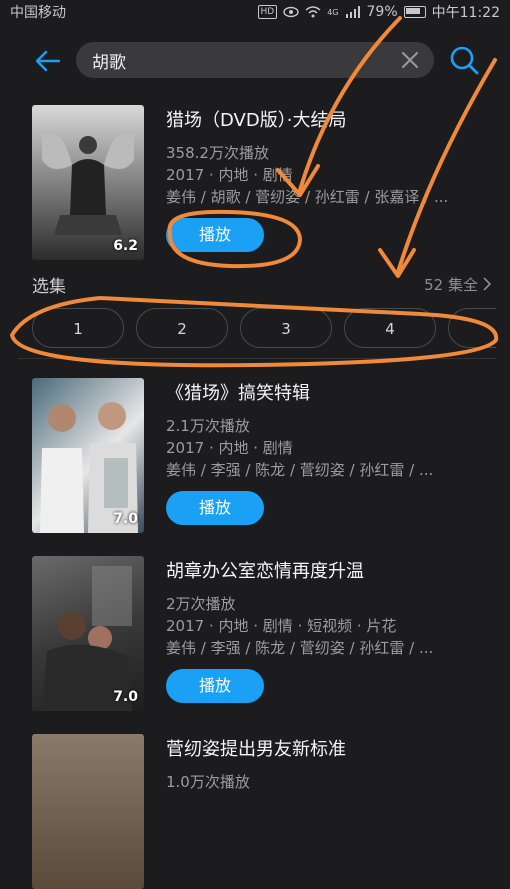  I want to click on poster-image: 6.2, so click(88, 182).